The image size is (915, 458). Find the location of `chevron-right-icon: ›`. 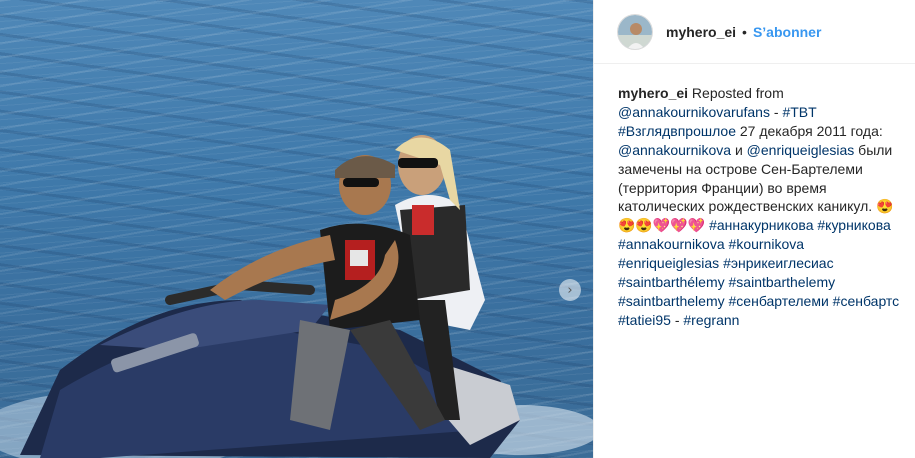

chevron-right-icon: › is located at coordinates (570, 290).